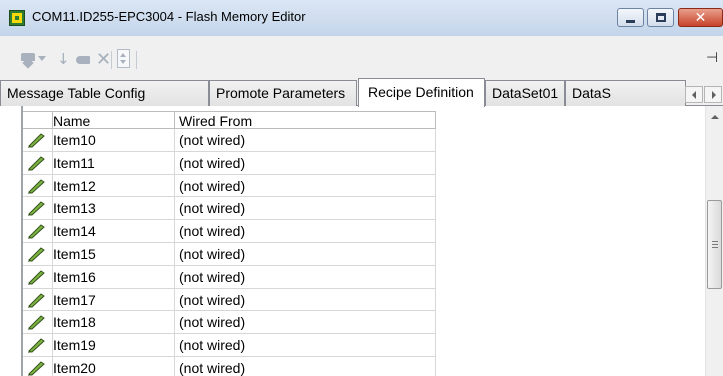  I want to click on table-row: Item17 (not wired), so click(229, 300).